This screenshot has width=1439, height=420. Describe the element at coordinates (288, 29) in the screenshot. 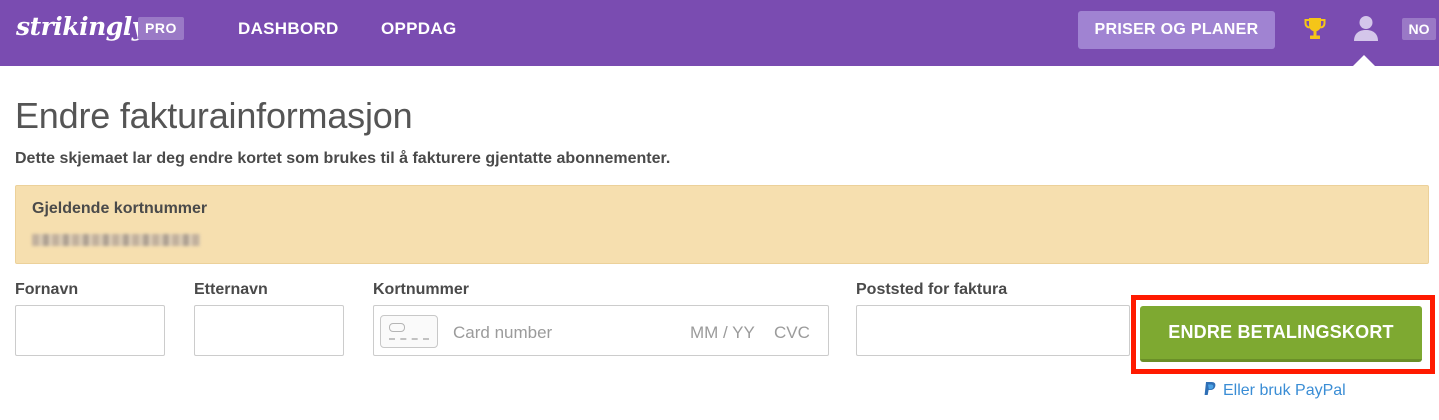

I see `nav-dashboard-link: DASHBORD` at that location.